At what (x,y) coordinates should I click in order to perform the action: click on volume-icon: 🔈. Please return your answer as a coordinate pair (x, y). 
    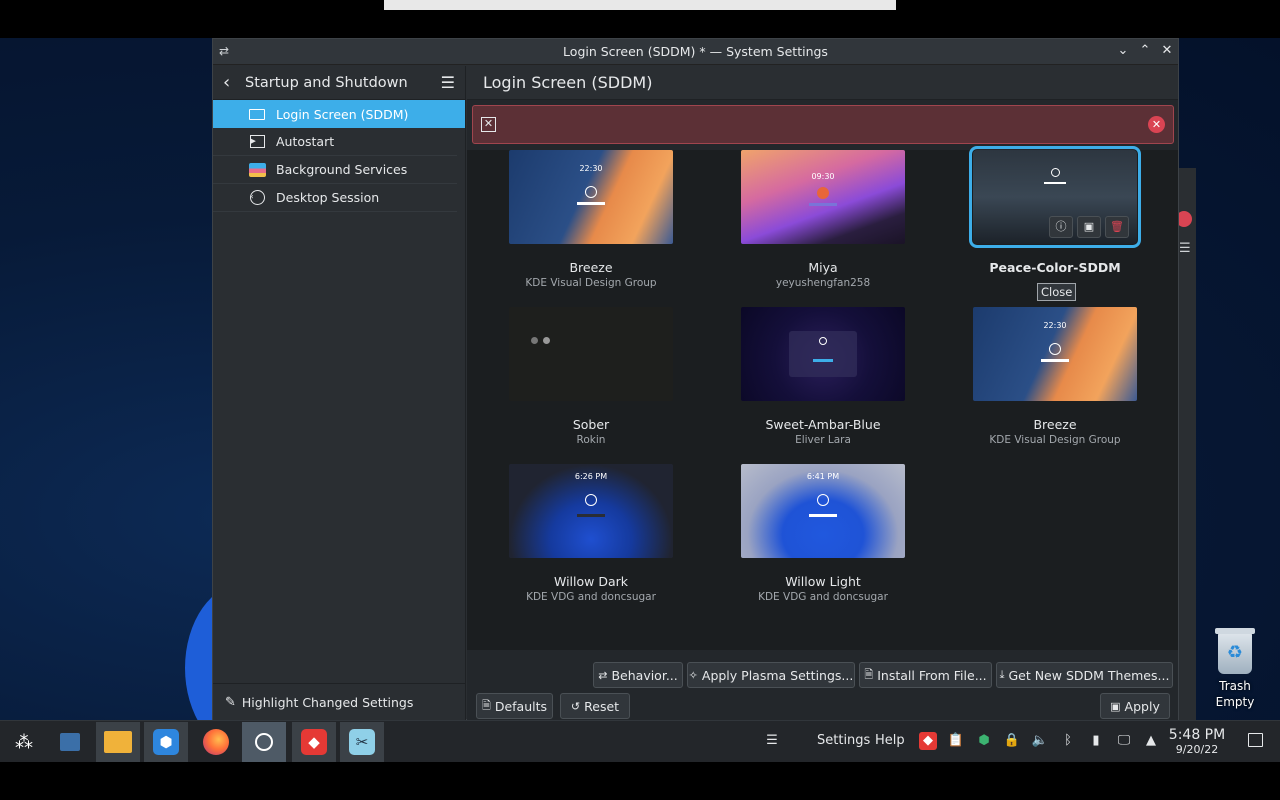
    Looking at the image, I should click on (1040, 741).